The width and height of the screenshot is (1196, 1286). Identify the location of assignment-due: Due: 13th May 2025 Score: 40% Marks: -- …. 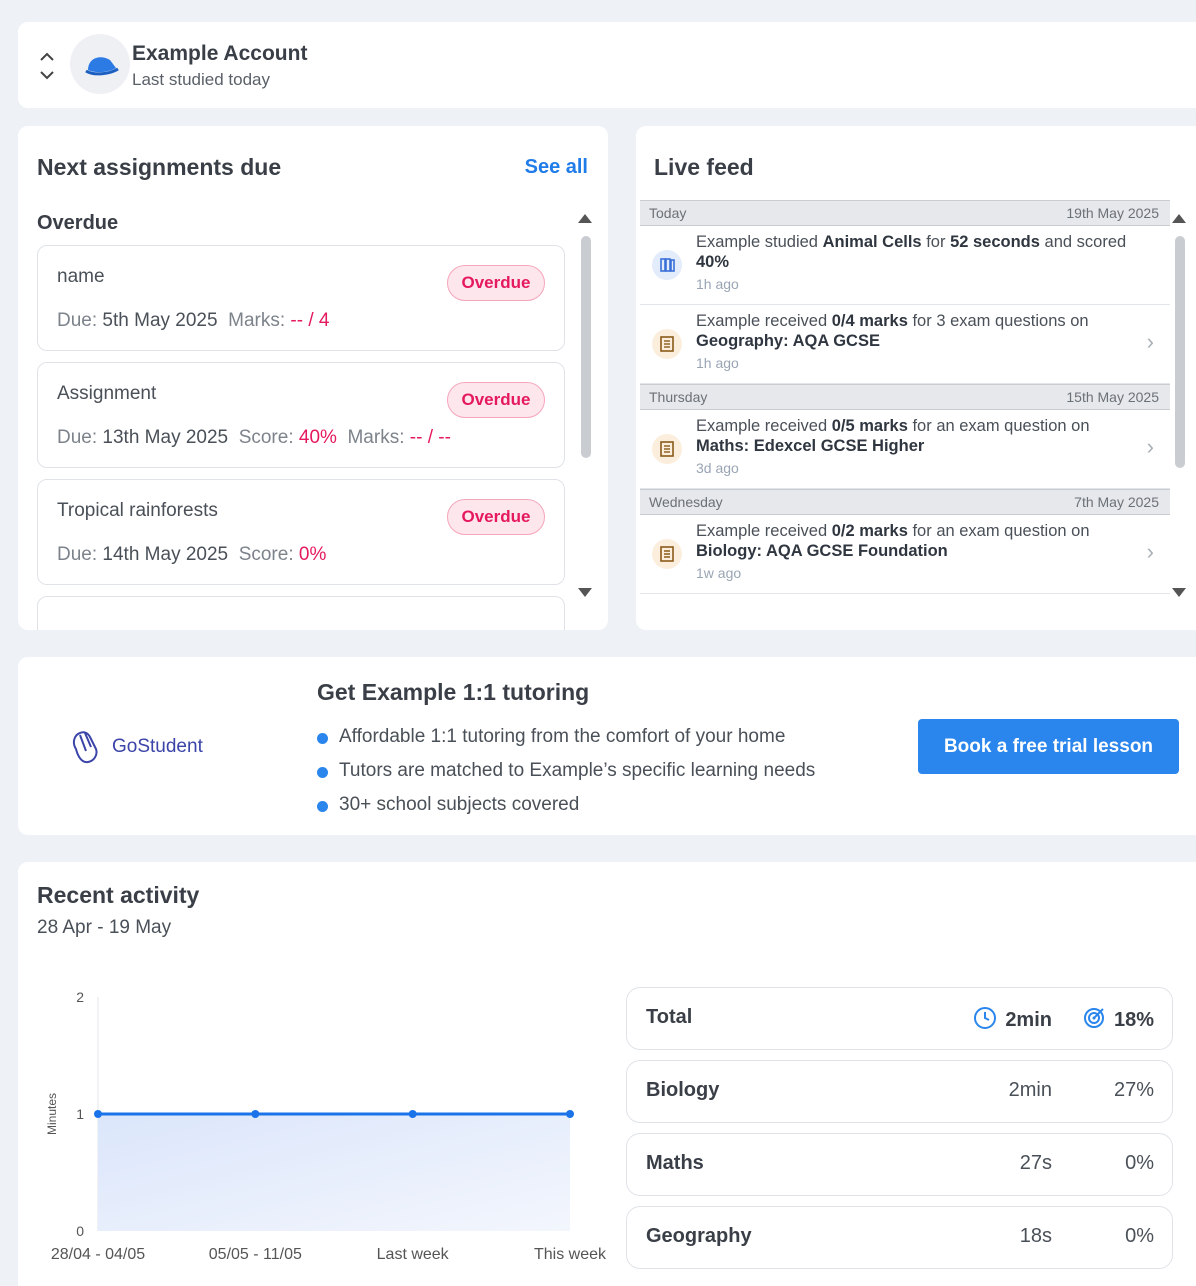
(254, 438).